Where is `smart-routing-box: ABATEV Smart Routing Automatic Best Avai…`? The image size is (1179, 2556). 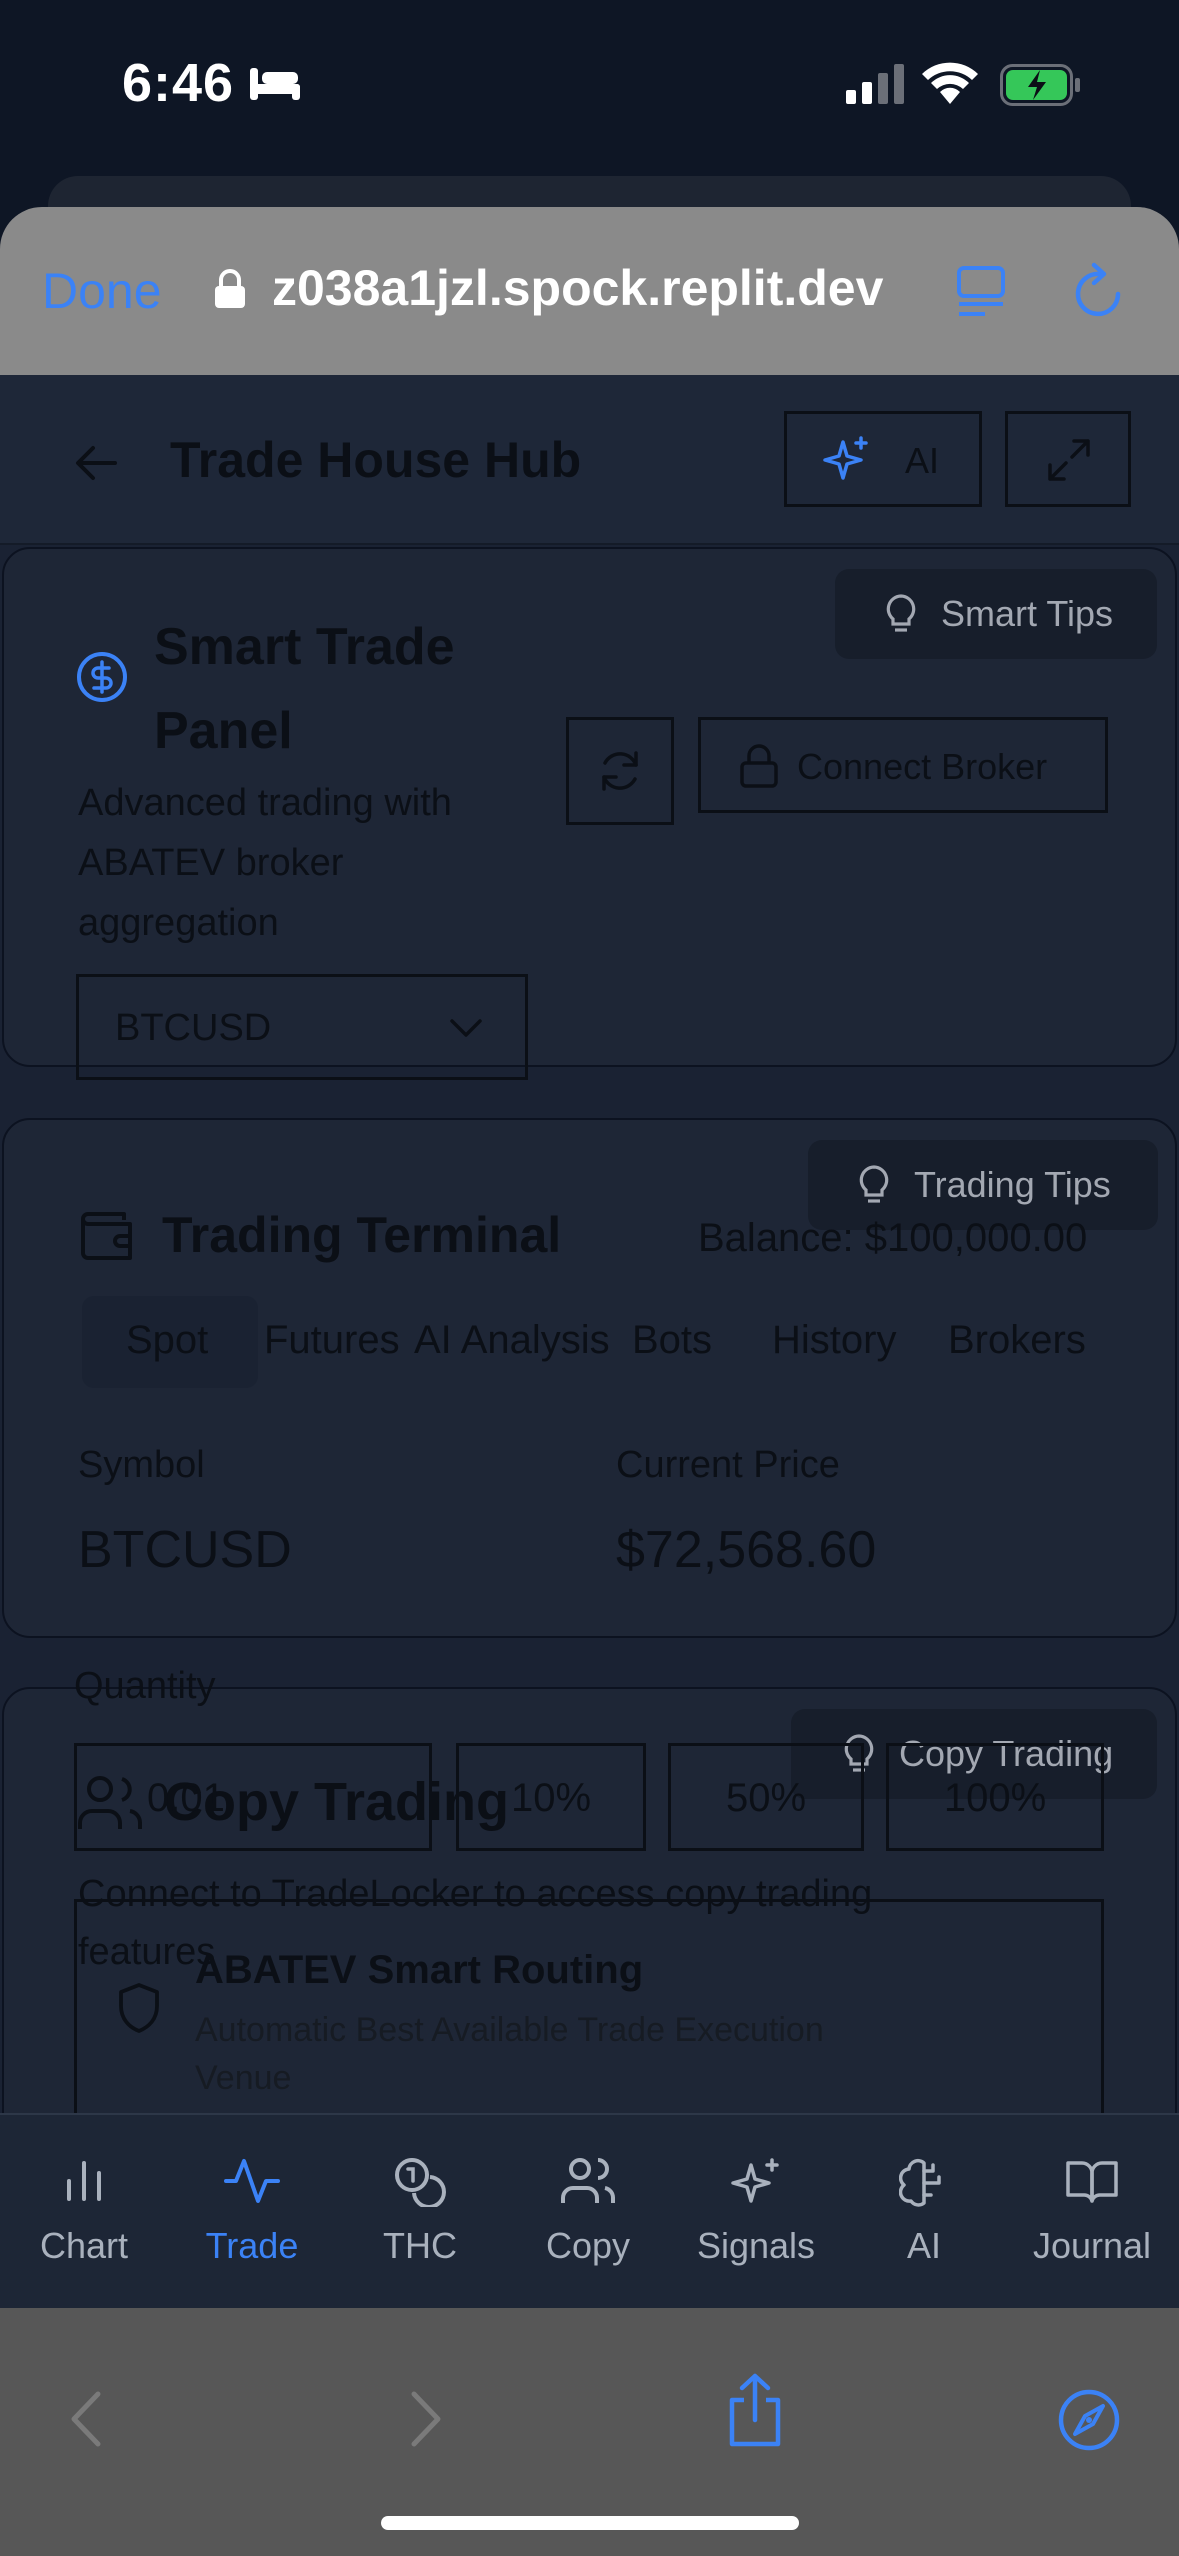 smart-routing-box: ABATEV Smart Routing Automatic Best Avai… is located at coordinates (589, 2006).